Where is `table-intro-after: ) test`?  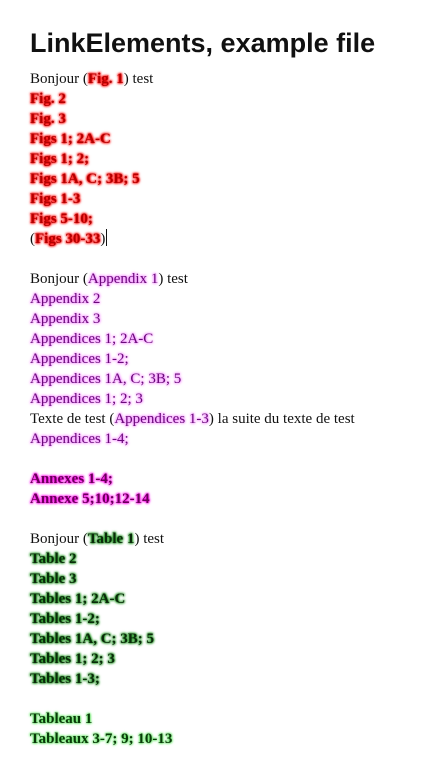 table-intro-after: ) test is located at coordinates (149, 539).